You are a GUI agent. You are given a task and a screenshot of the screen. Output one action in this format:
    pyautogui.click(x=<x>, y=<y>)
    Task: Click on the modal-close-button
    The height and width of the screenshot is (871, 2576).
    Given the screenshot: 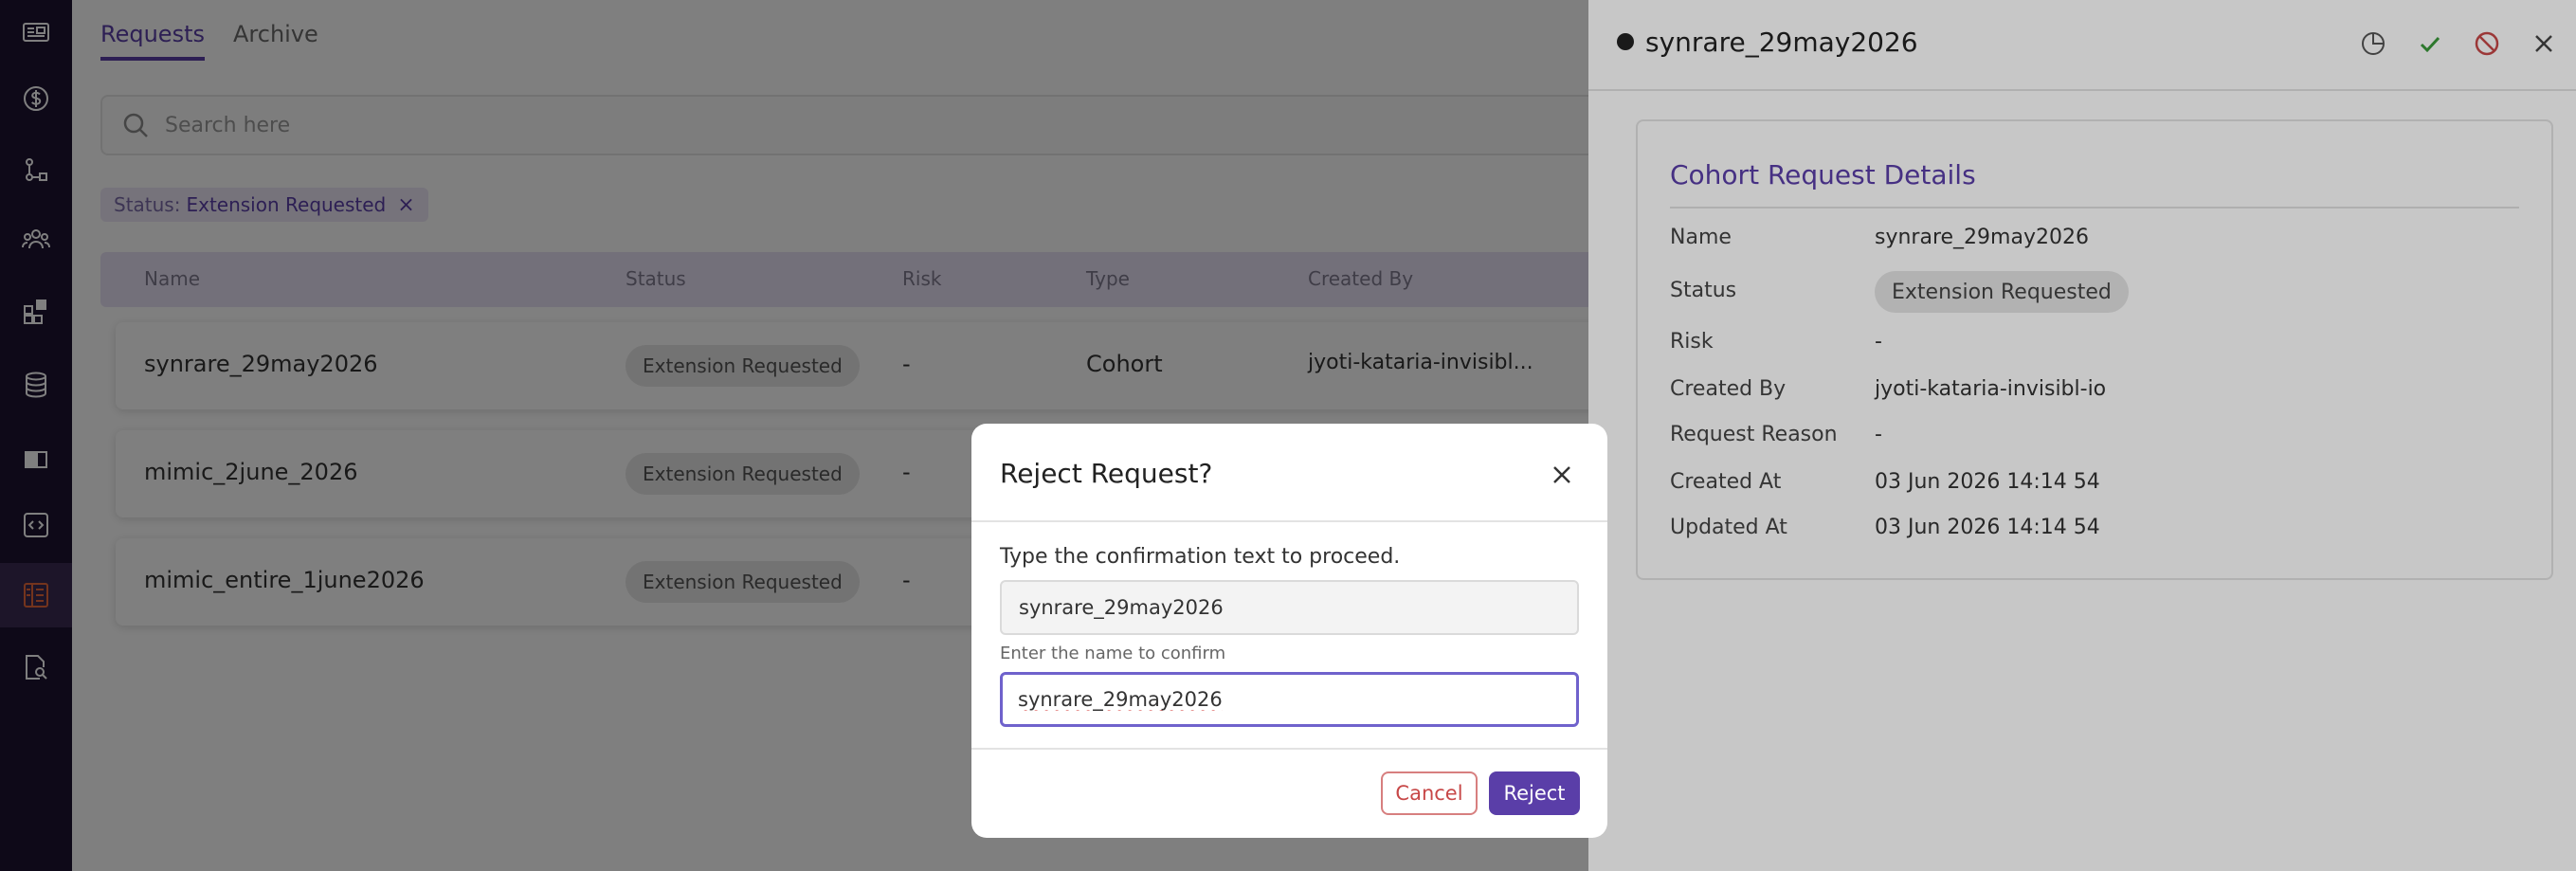 What is the action you would take?
    pyautogui.click(x=1562, y=475)
    